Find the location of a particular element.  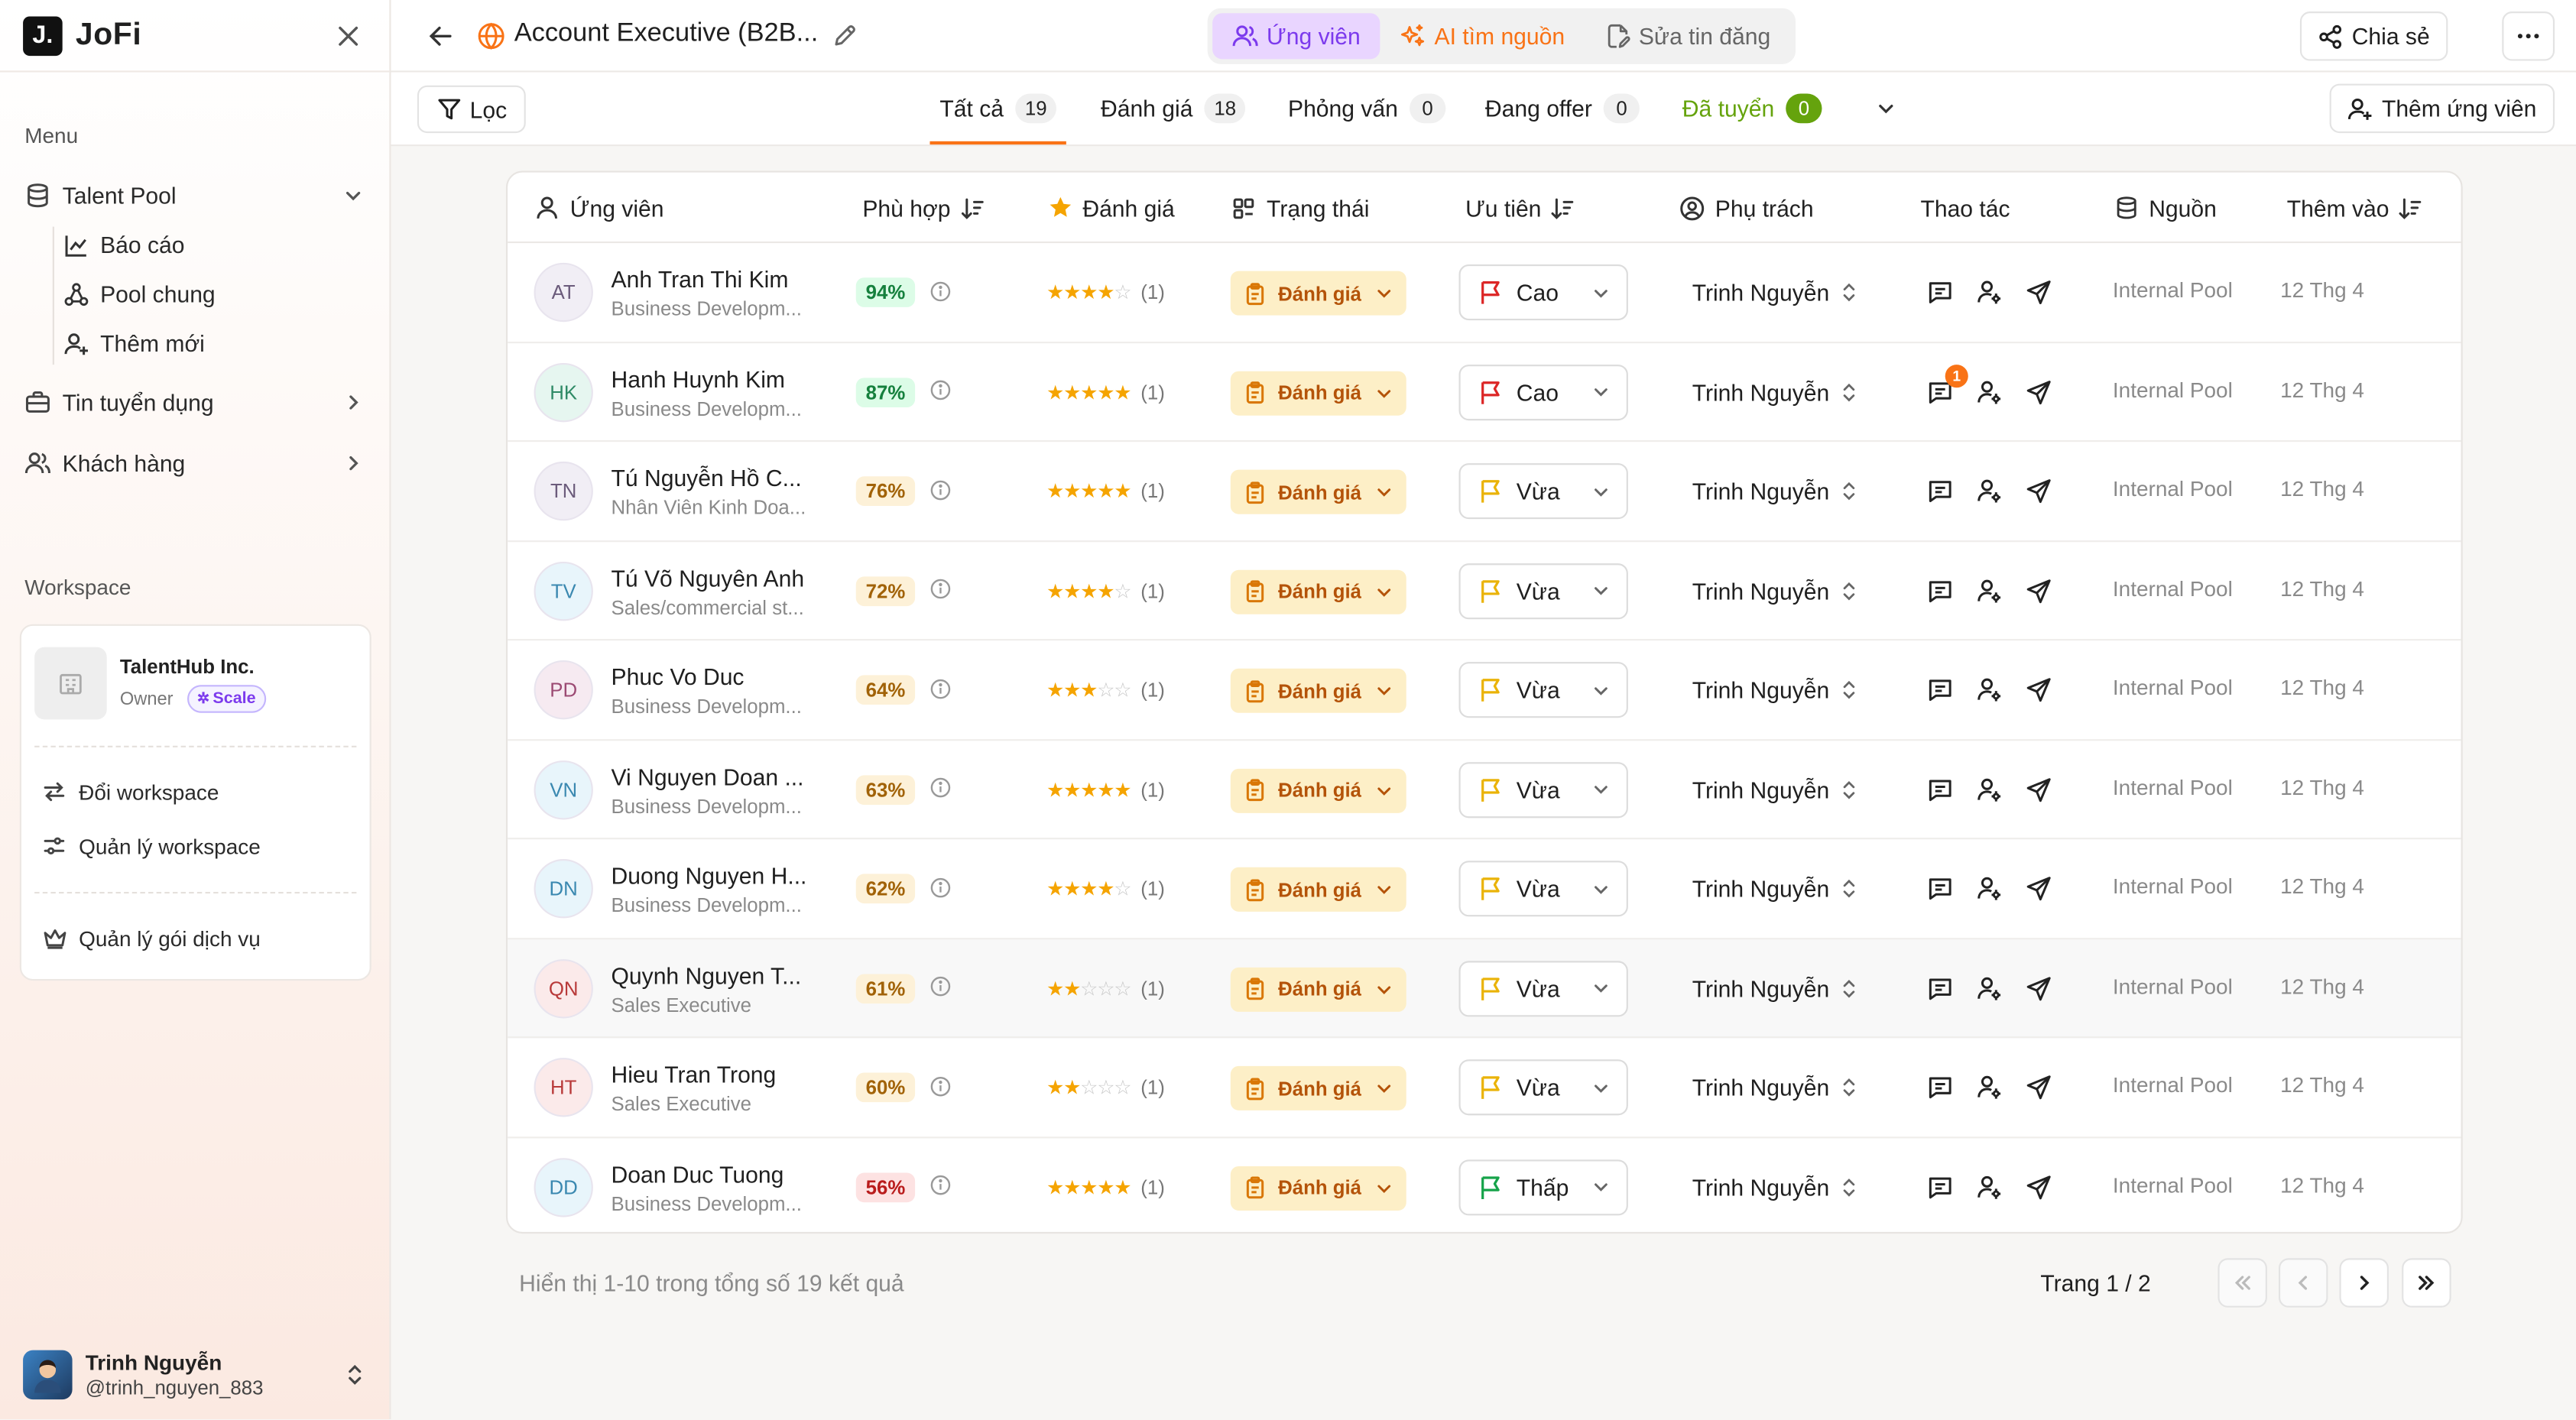

tab-offer: Đang offer 0 is located at coordinates (1562, 108).